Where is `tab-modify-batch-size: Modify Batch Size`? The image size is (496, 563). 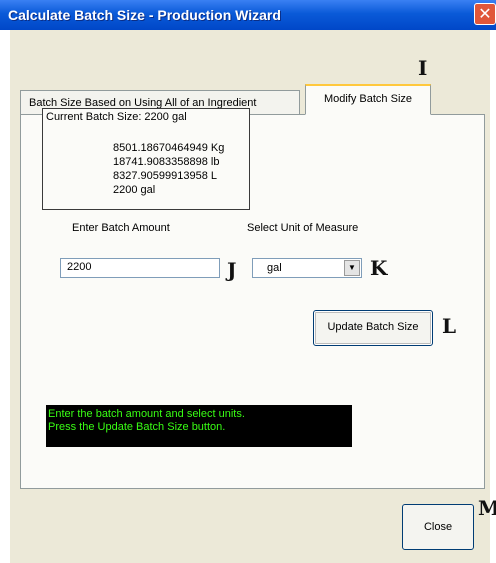 tab-modify-batch-size: Modify Batch Size is located at coordinates (368, 99).